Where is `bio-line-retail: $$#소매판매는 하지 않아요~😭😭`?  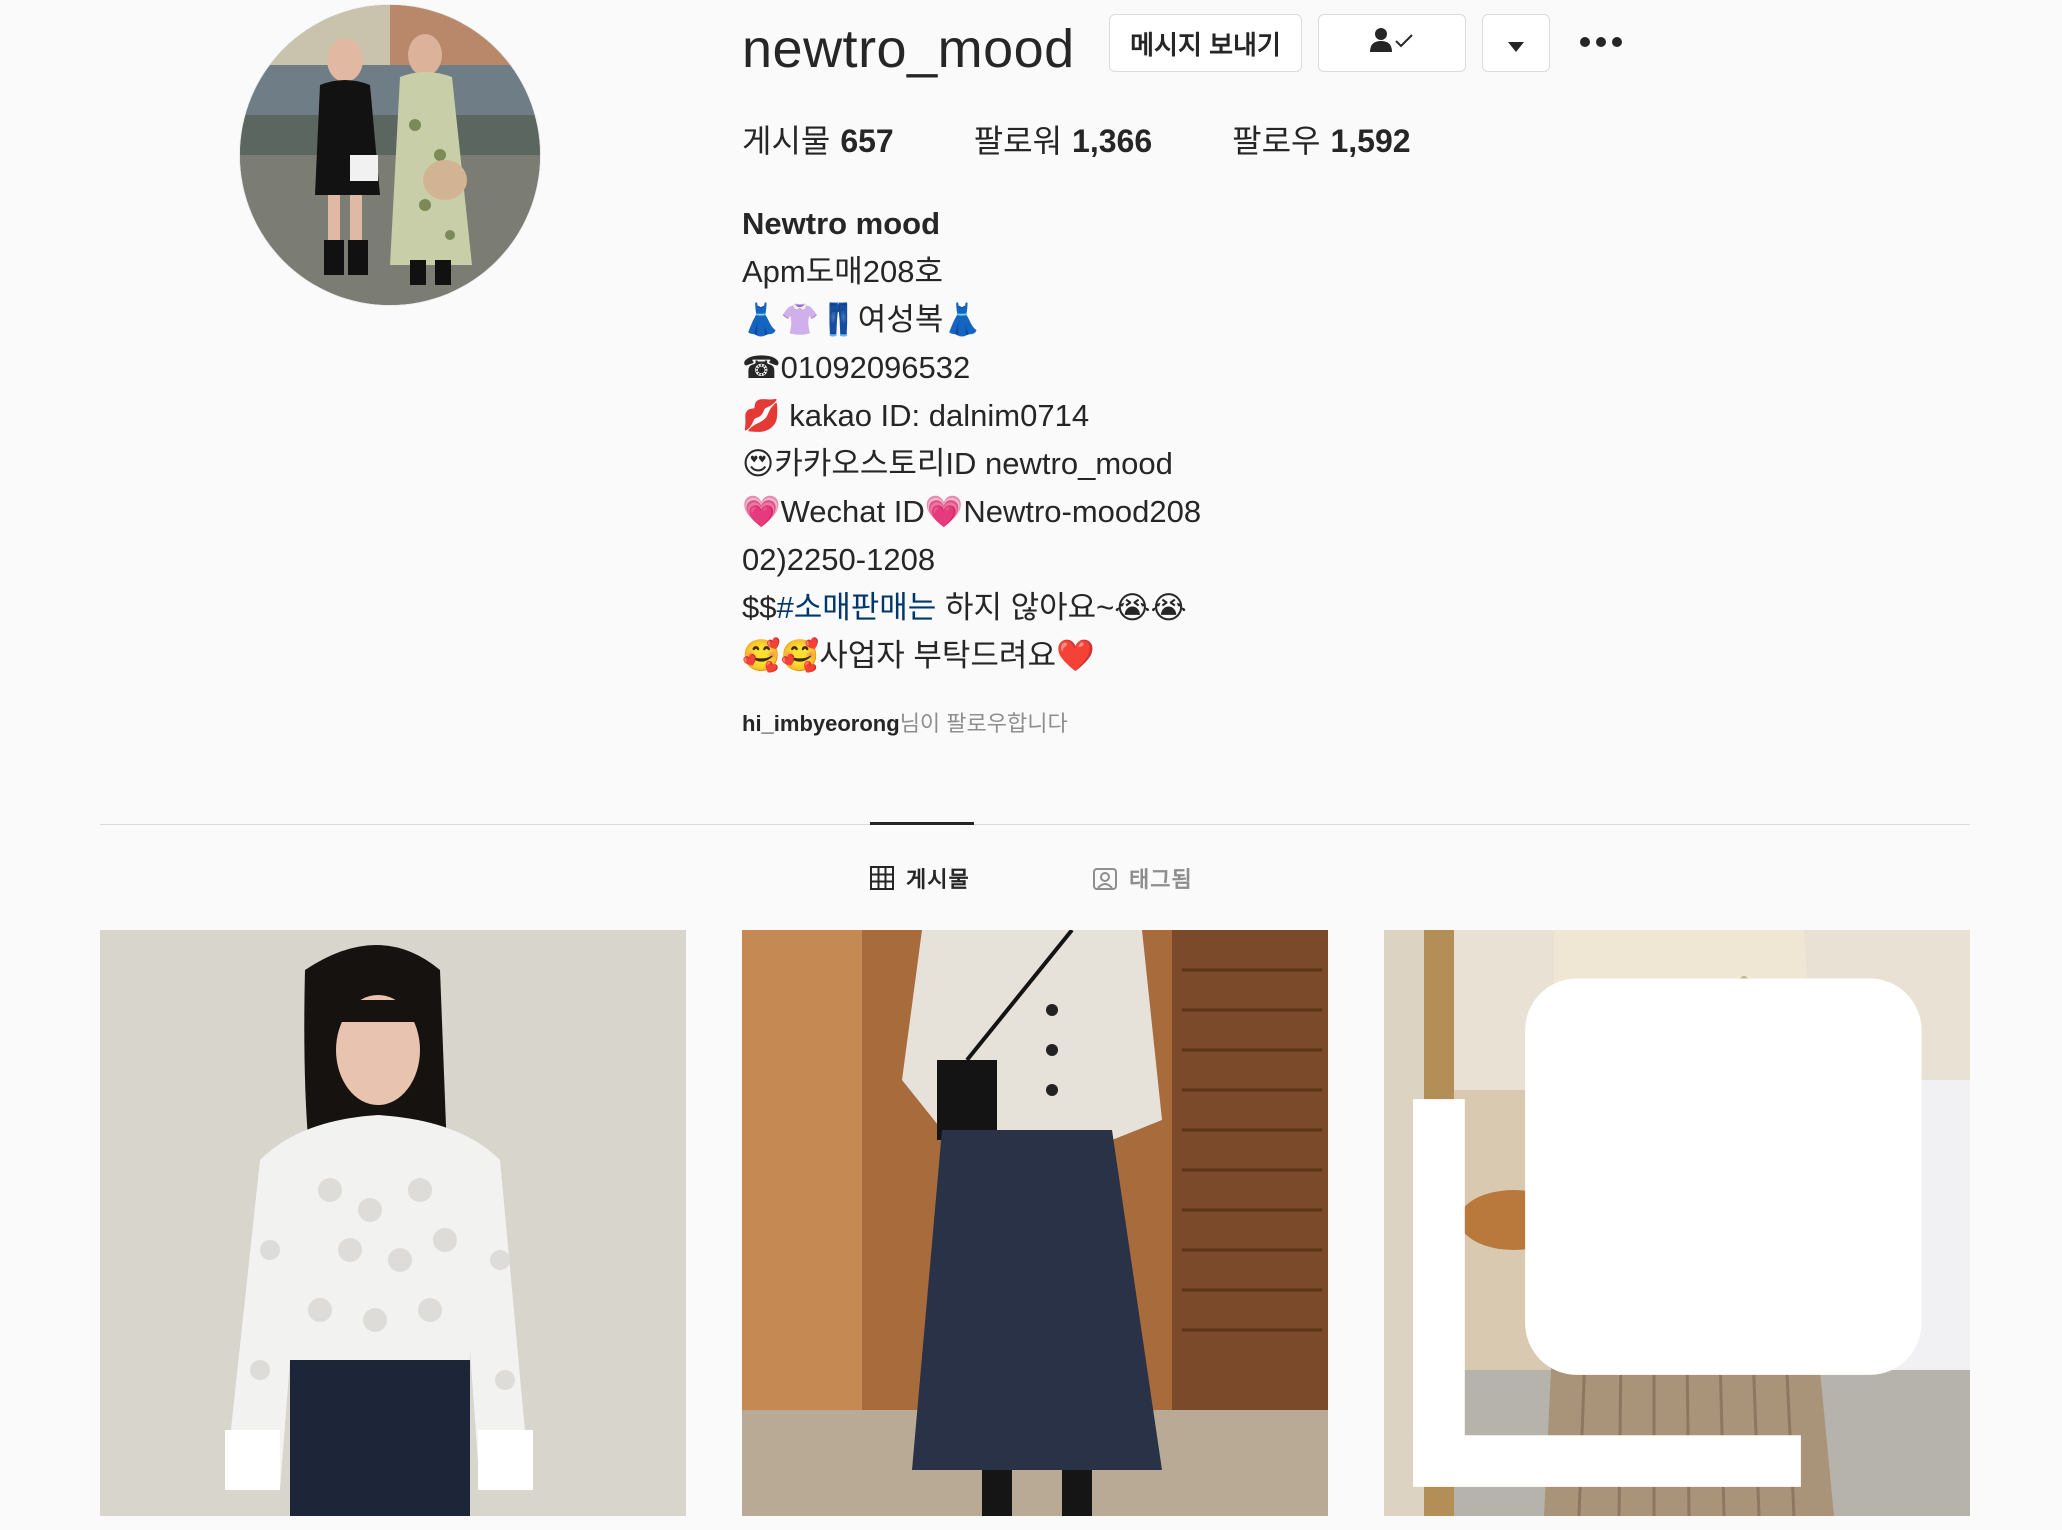 bio-line-retail: $$#소매판매는 하지 않아요~😭😭 is located at coordinates (1142, 608).